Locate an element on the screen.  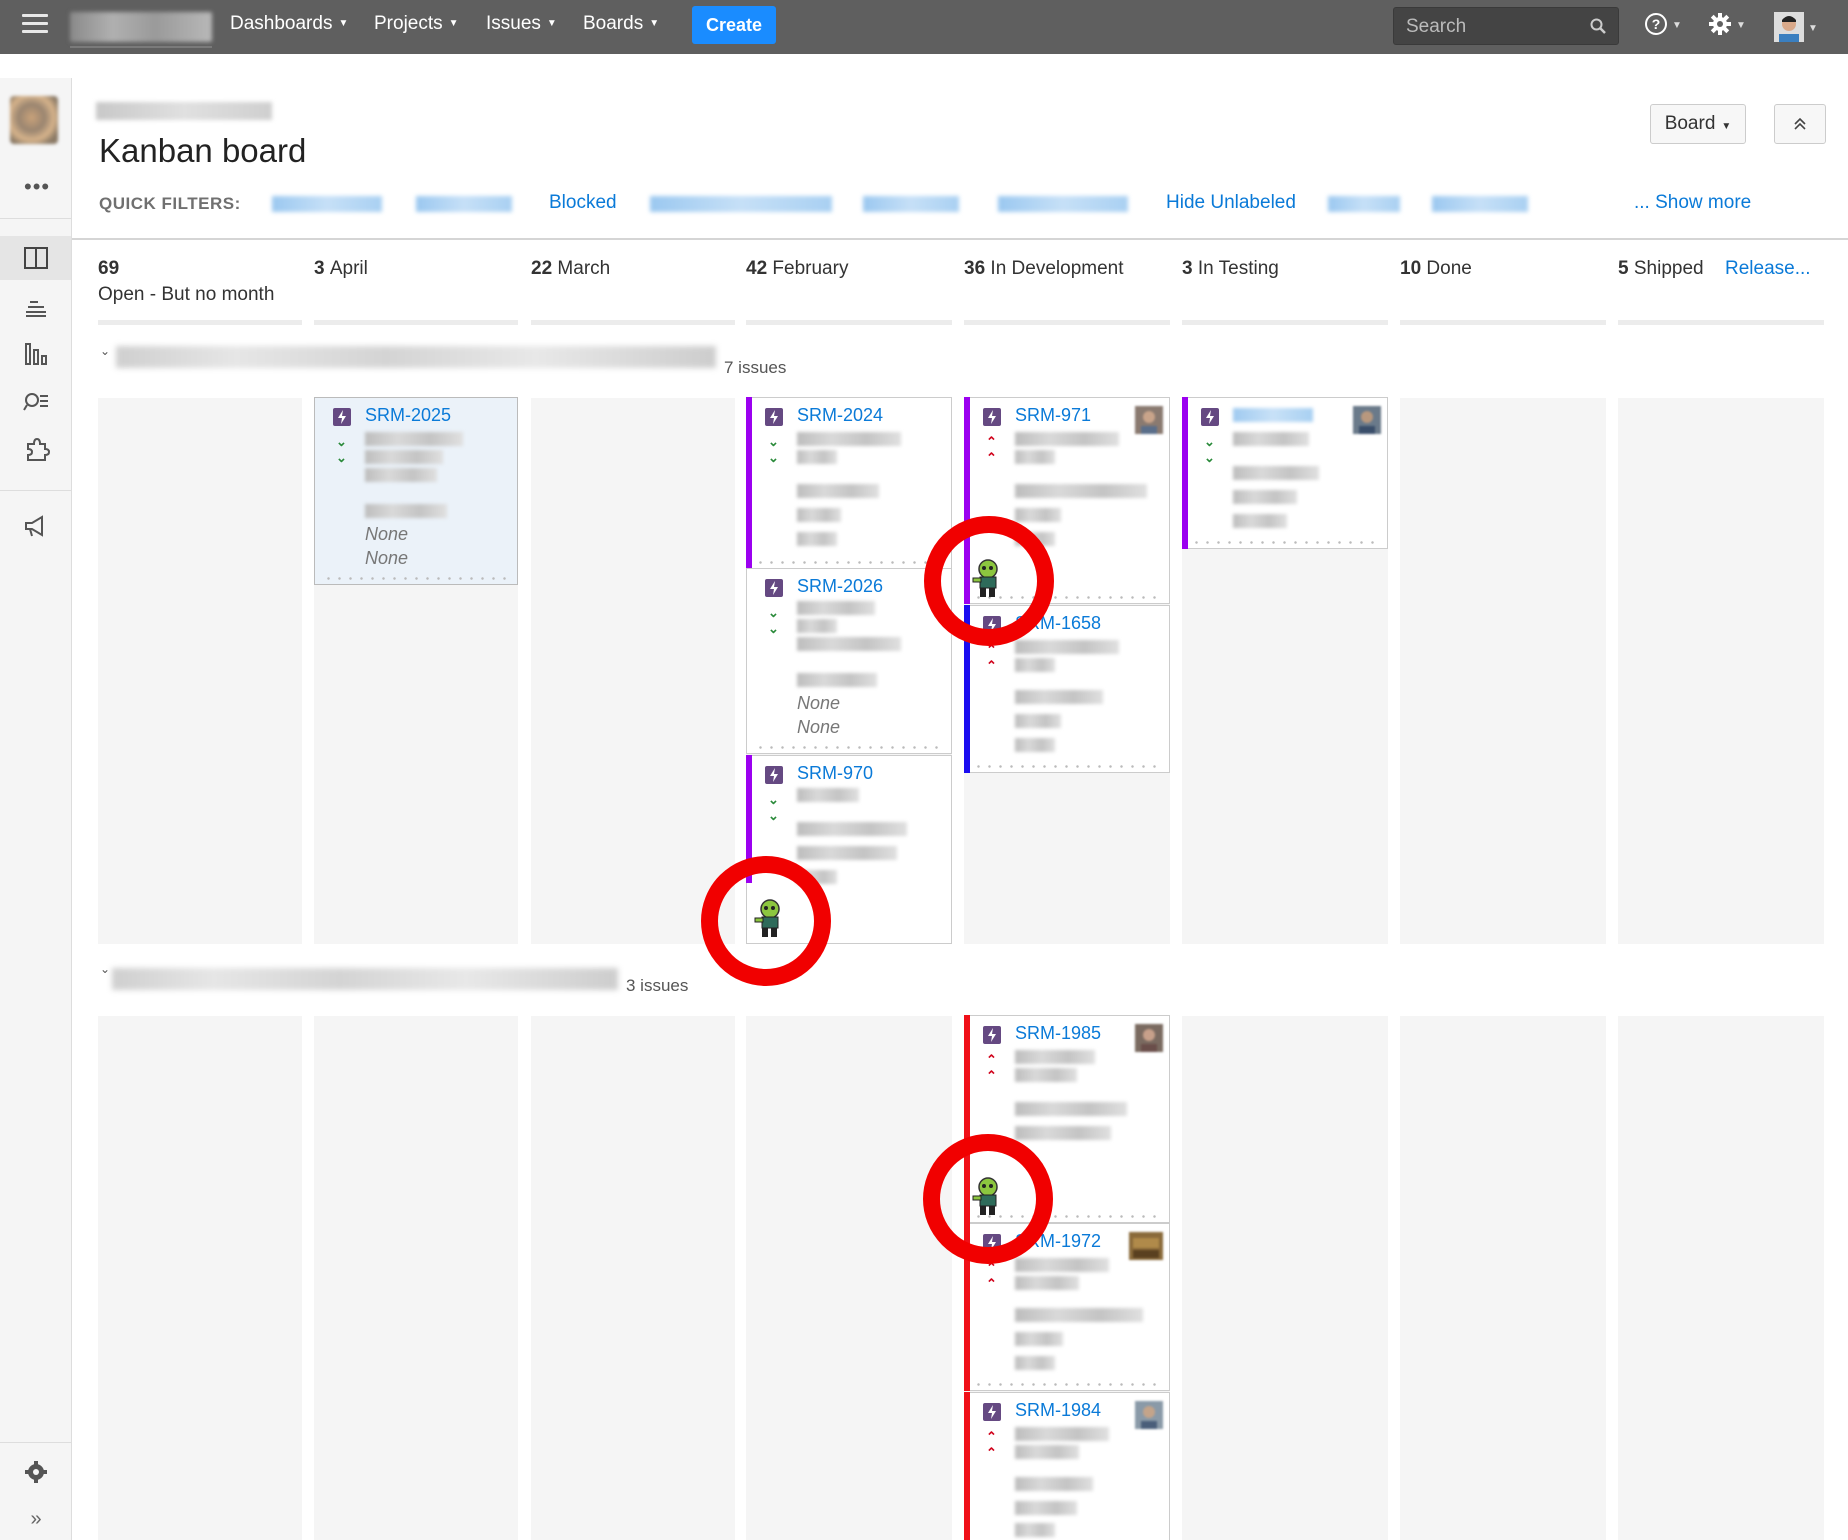
nav-boards: Boards ▼ is located at coordinates (621, 24).